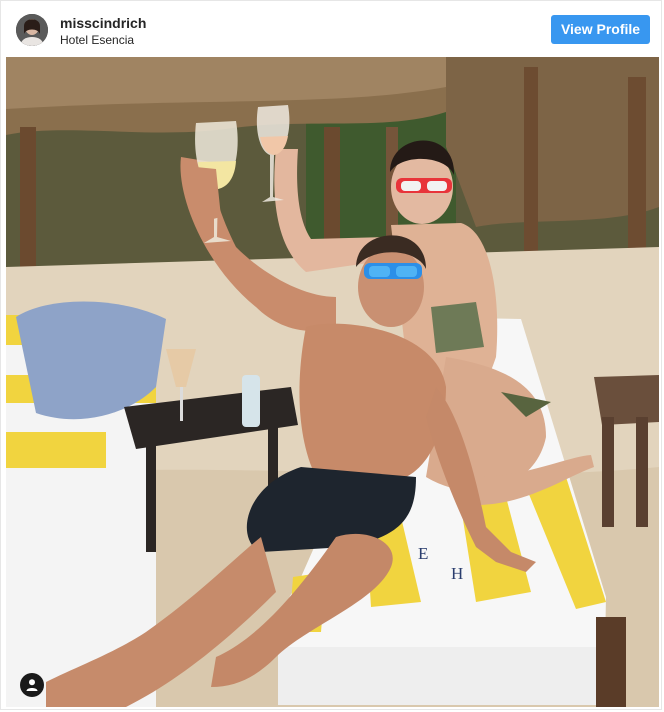  Describe the element at coordinates (423, 553) in the screenshot. I see `towel-letter-e: E` at that location.